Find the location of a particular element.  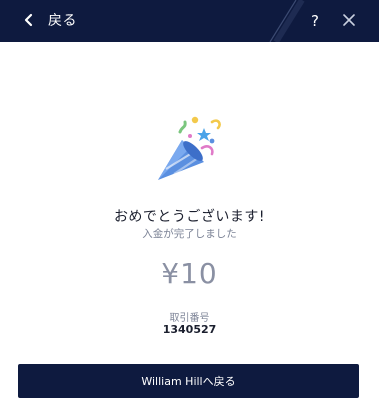

transaction-number-label: 取引番号 is located at coordinates (189, 318).